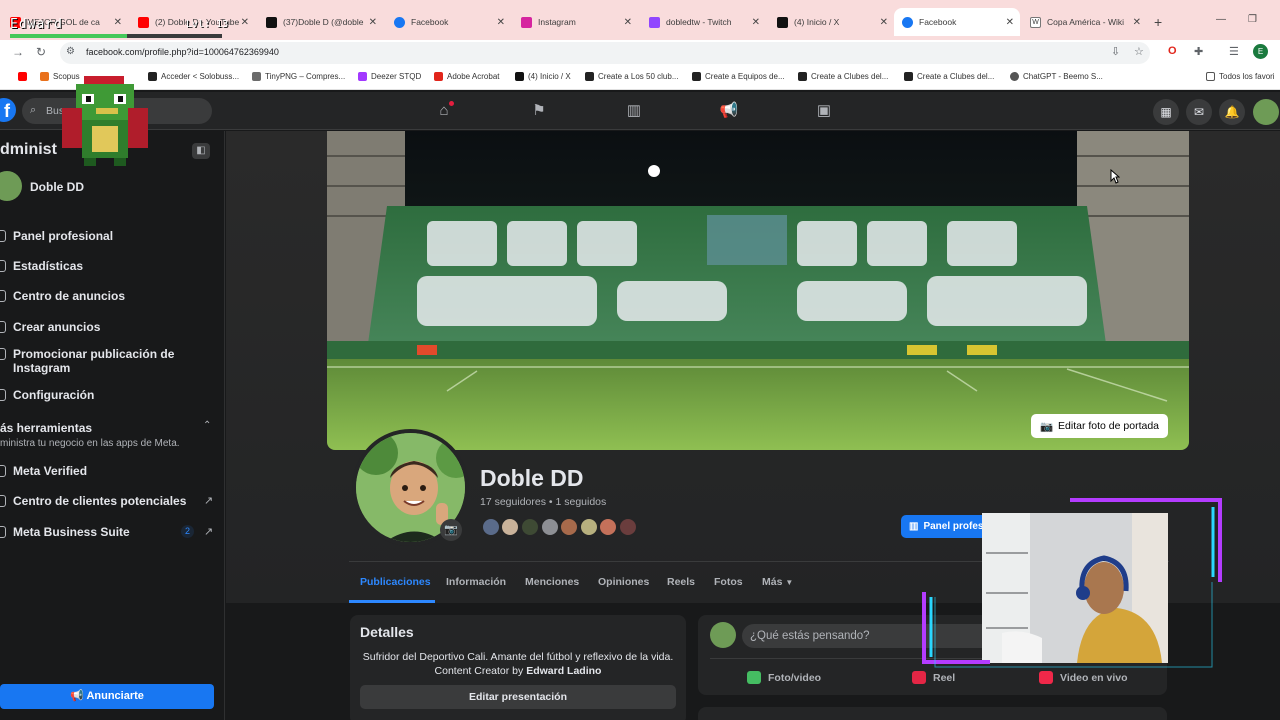 This screenshot has width=1280, height=720. I want to click on follower-stats: 17 seguidores • 1 seguidos, so click(543, 502).